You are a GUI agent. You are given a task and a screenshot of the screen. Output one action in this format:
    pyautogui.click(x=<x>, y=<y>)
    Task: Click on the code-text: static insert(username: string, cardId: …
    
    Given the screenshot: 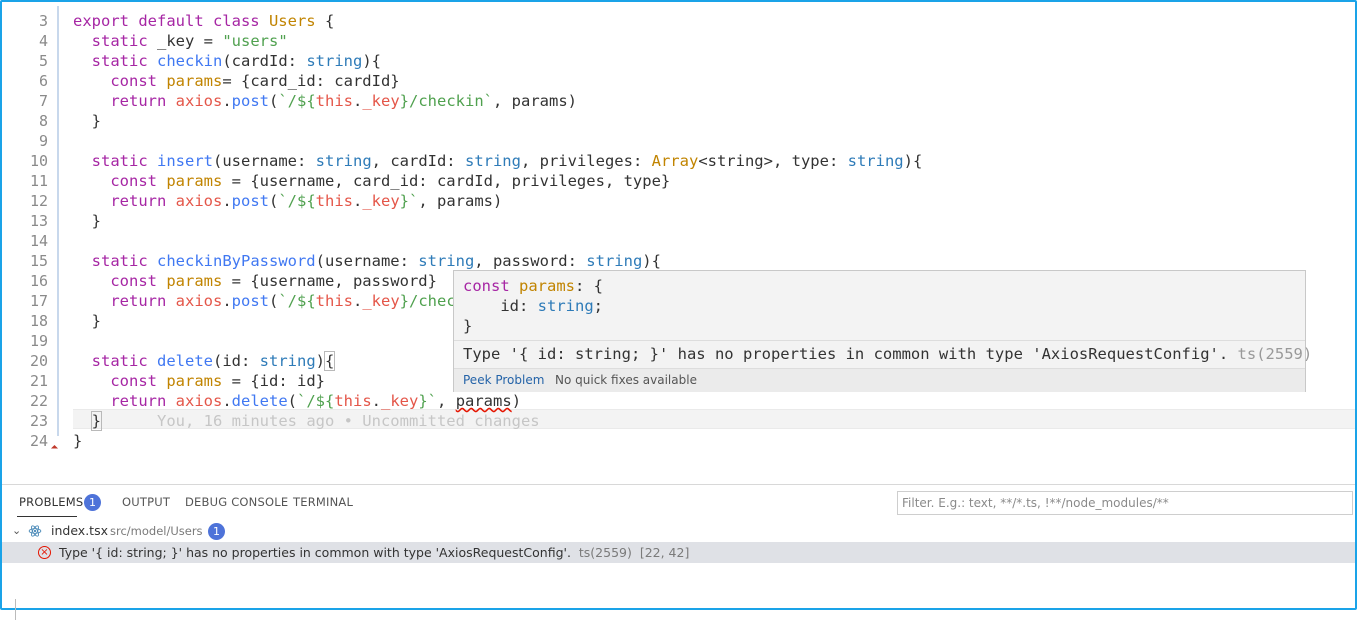 What is the action you would take?
    pyautogui.click(x=498, y=161)
    